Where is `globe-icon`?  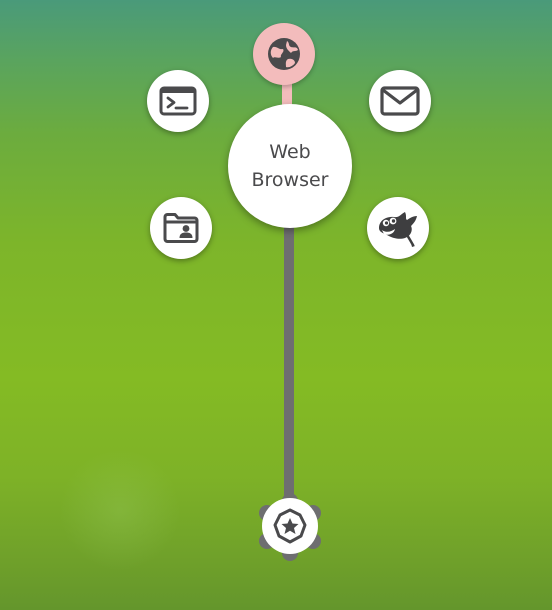
globe-icon is located at coordinates (284, 54).